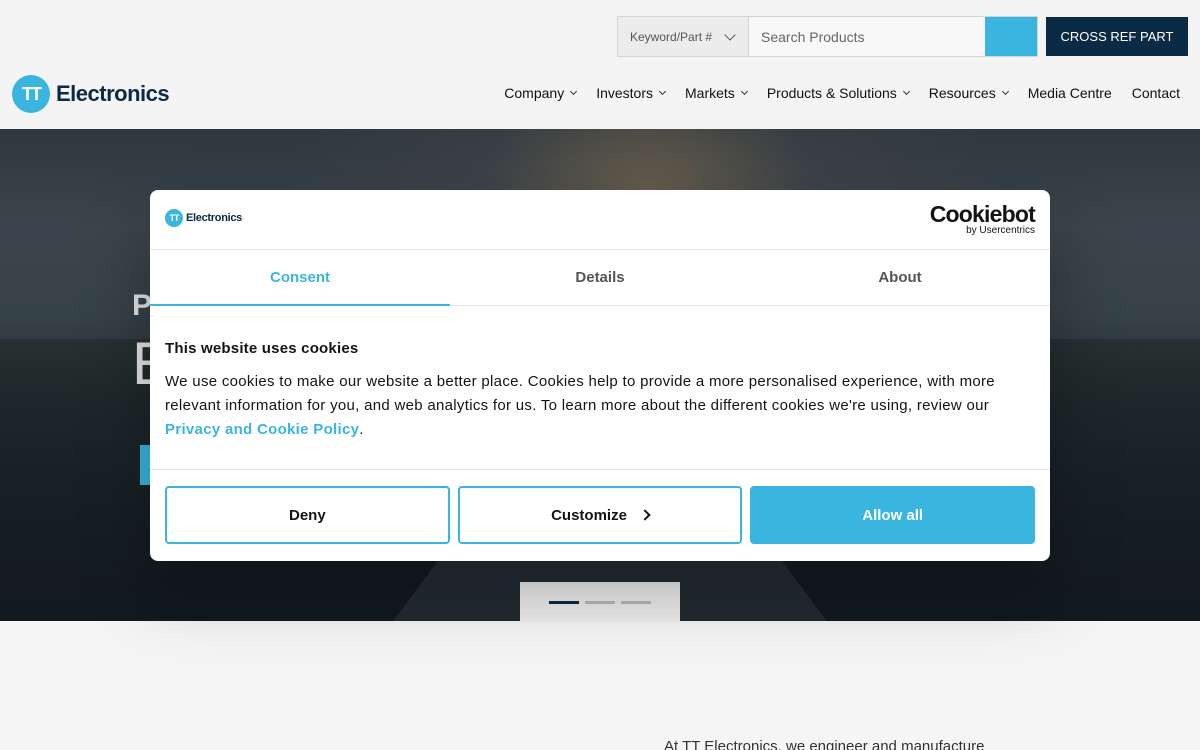 The image size is (1200, 750). I want to click on product-search: Keyword/Part #, so click(827, 36).